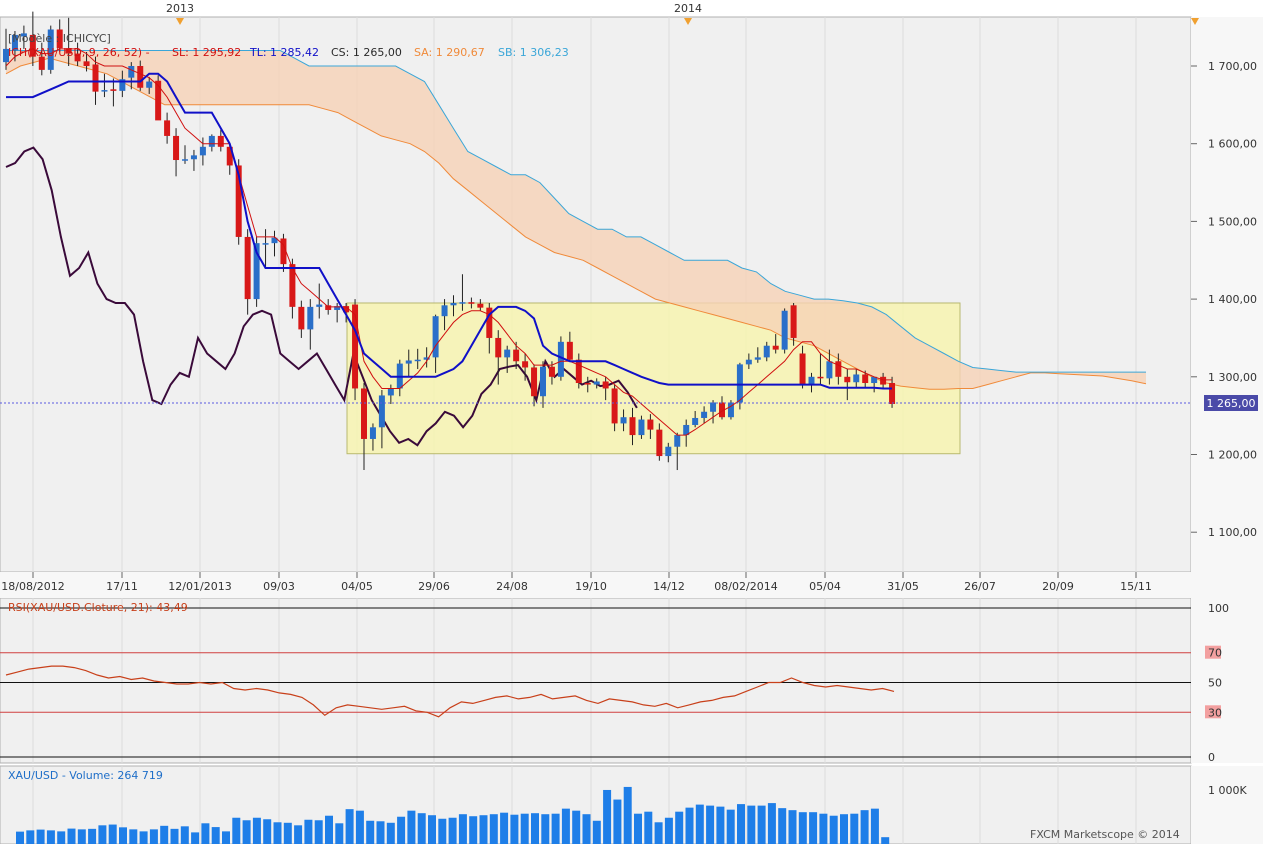  What do you see at coordinates (32, 586) in the screenshot?
I see `date-tick-label: 18/08/2012` at bounding box center [32, 586].